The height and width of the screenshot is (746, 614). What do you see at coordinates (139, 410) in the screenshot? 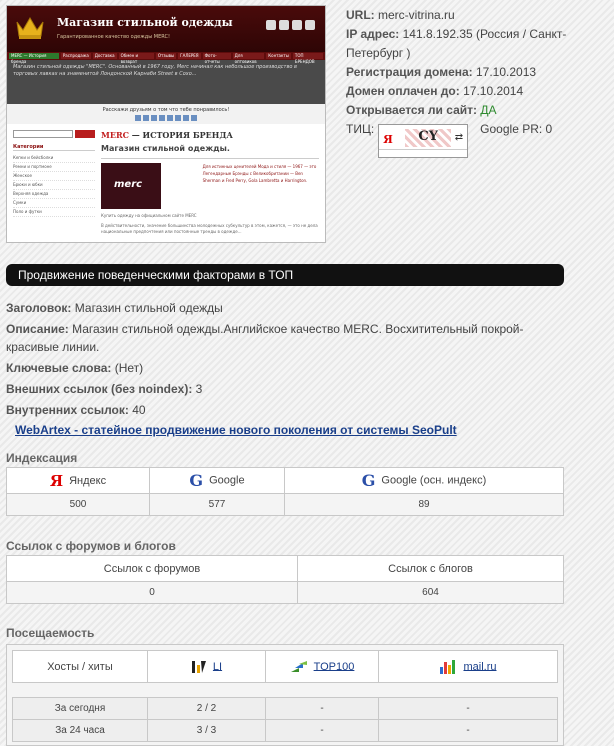
I see `meta-int-value: 40` at bounding box center [139, 410].